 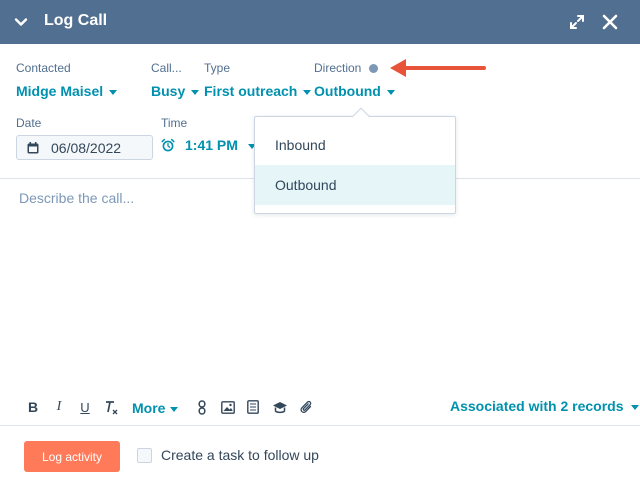 I want to click on collapse-chevron-icon, so click(x=21, y=22).